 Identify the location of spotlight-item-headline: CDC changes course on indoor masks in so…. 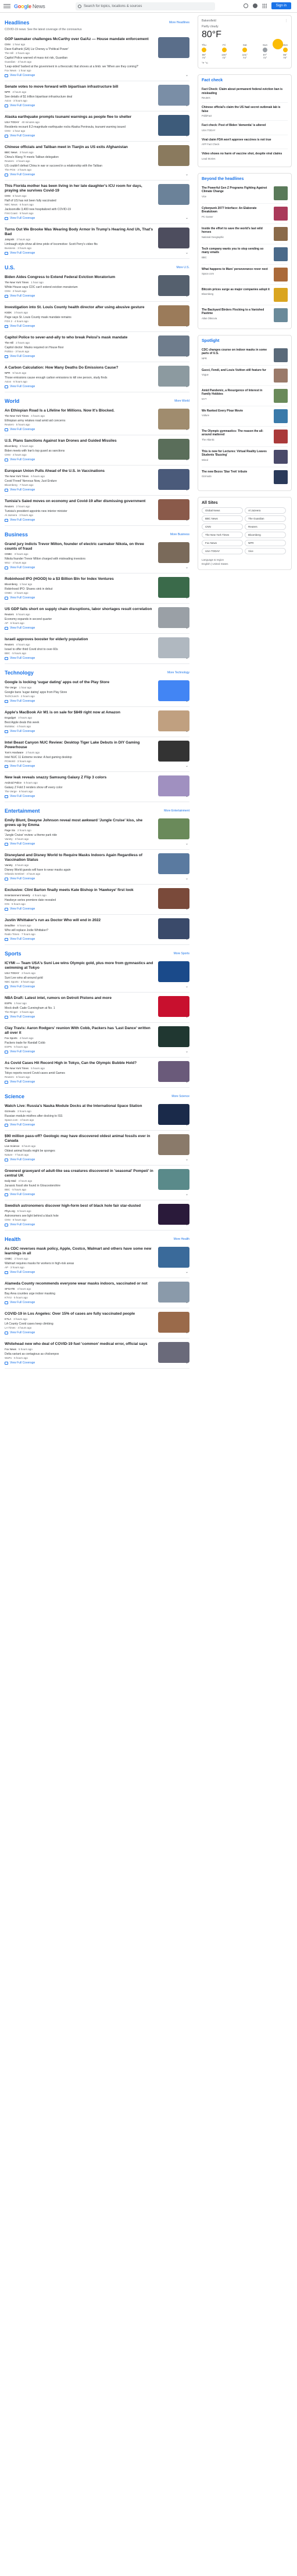
(237, 352).